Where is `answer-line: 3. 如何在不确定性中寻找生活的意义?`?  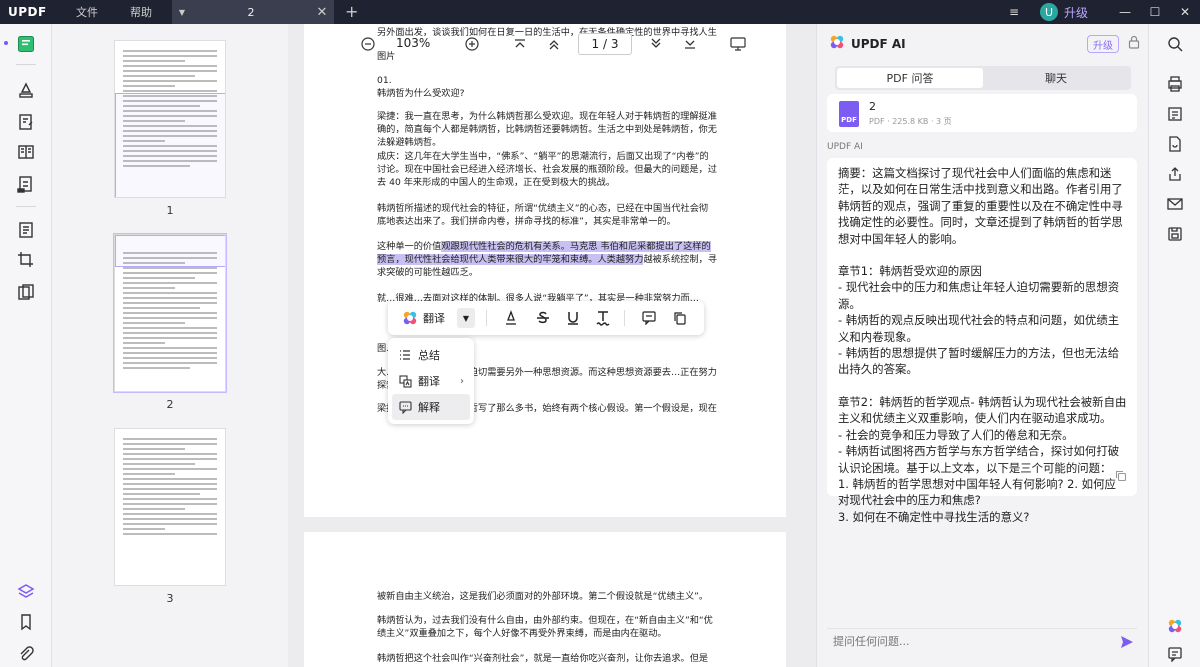
answer-line: 3. 如何在不确定性中寻找生活的意义? is located at coordinates (934, 516).